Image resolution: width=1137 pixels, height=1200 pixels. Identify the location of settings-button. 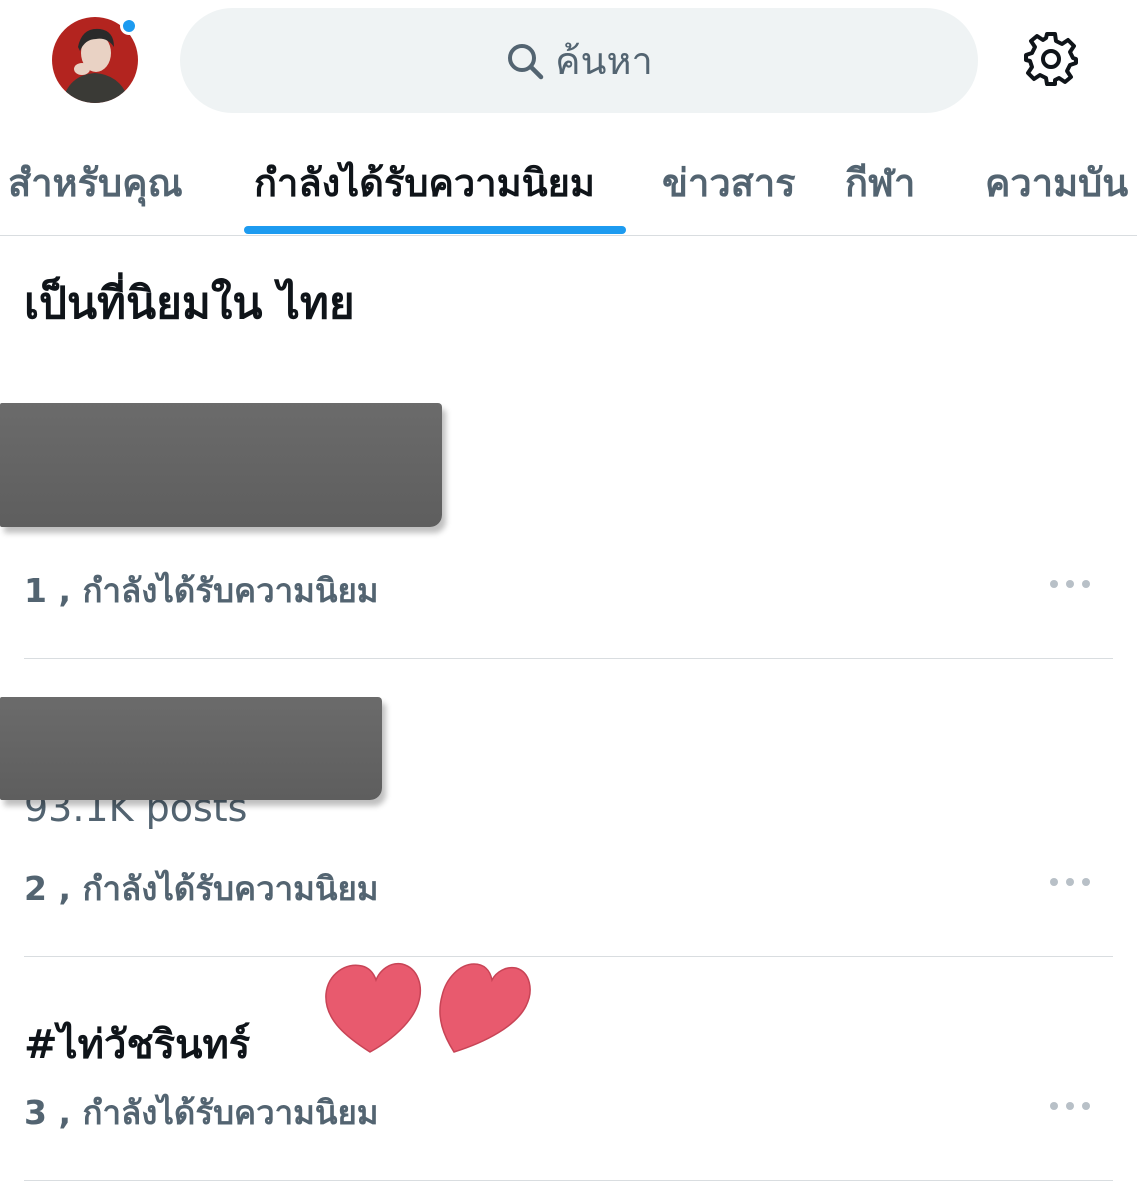
(1051, 61).